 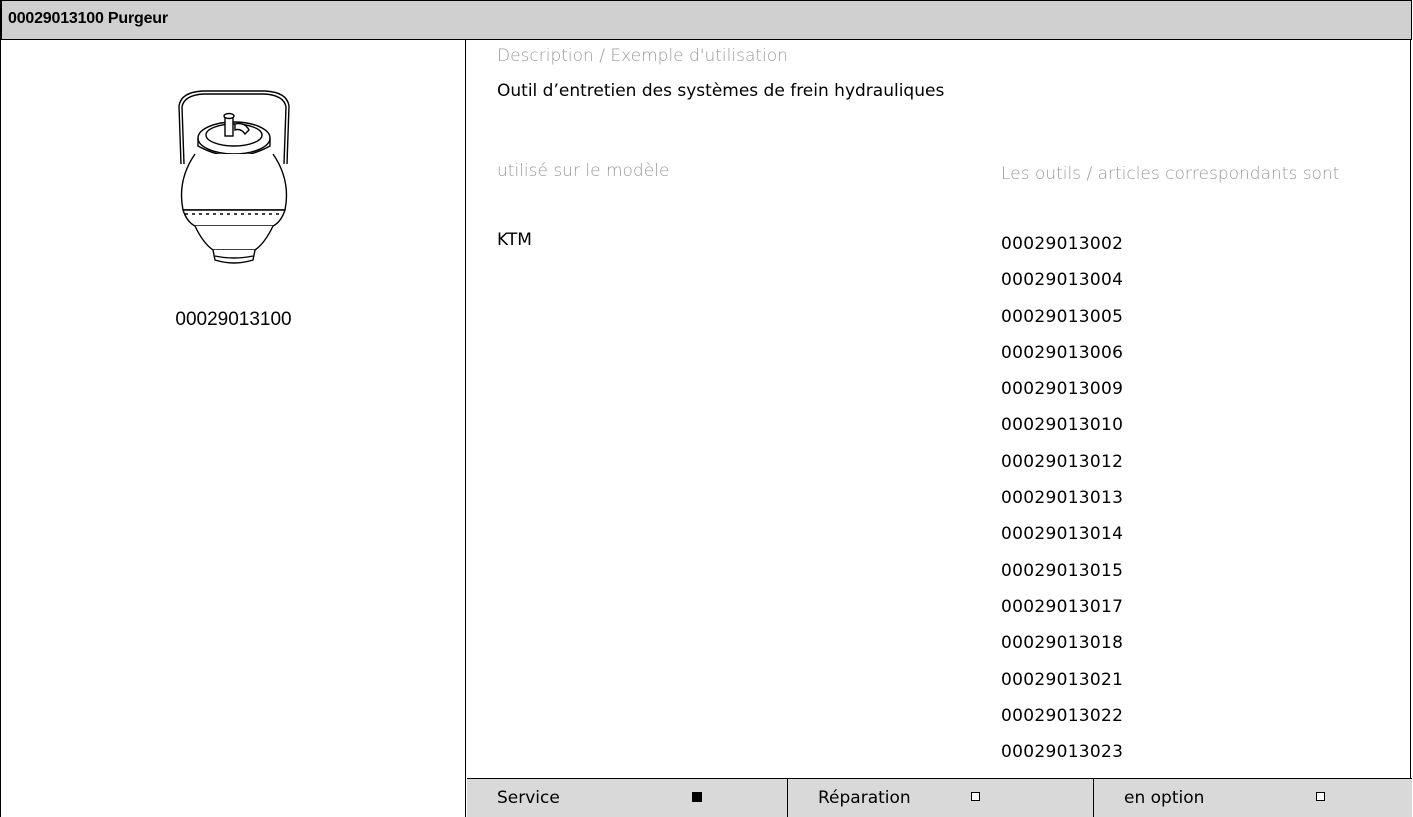 What do you see at coordinates (1062, 715) in the screenshot?
I see `part-number: 00029013022` at bounding box center [1062, 715].